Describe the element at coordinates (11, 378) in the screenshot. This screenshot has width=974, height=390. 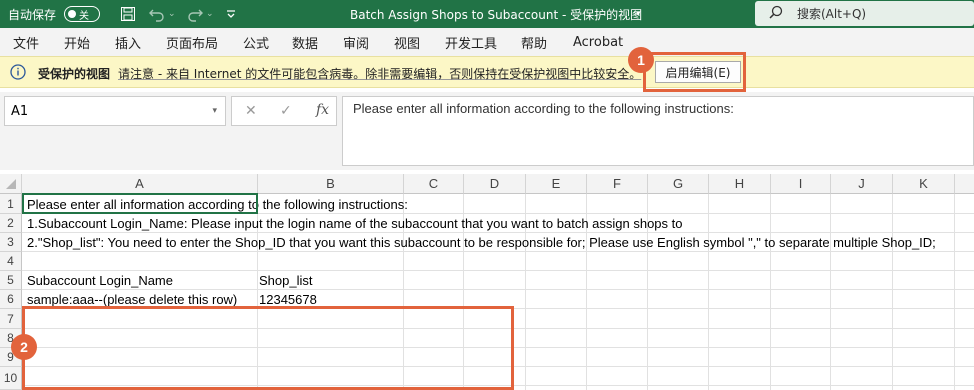
I see `row-header: 10` at that location.